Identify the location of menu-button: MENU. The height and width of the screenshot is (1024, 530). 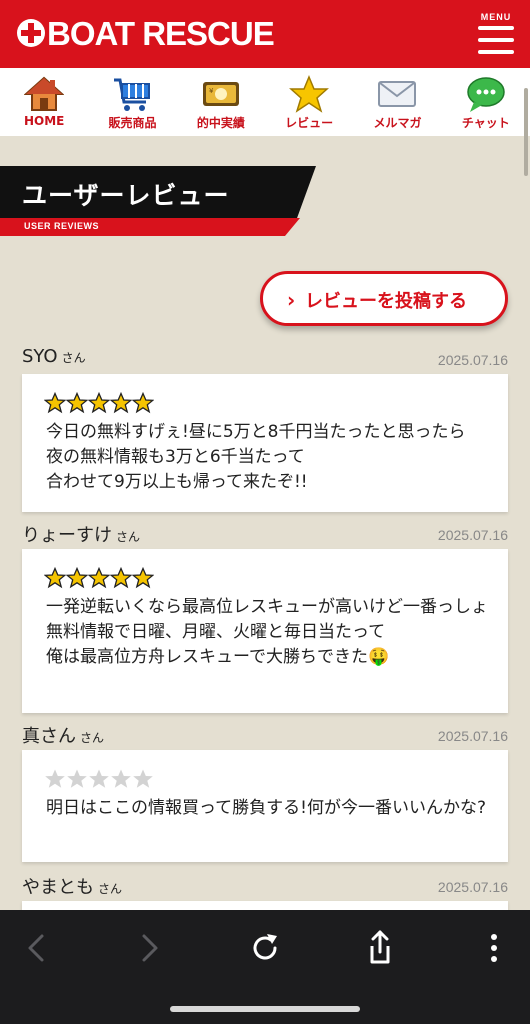
(496, 34).